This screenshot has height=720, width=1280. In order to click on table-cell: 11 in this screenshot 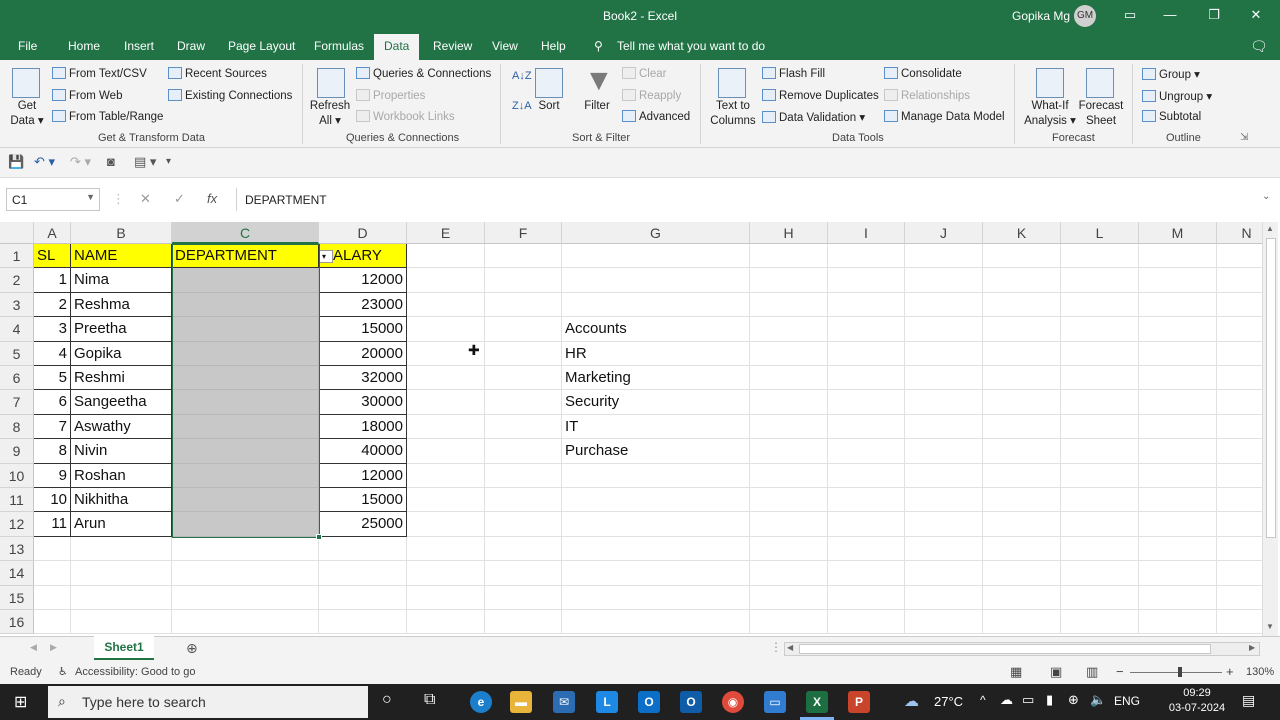, I will do `click(52, 524)`.